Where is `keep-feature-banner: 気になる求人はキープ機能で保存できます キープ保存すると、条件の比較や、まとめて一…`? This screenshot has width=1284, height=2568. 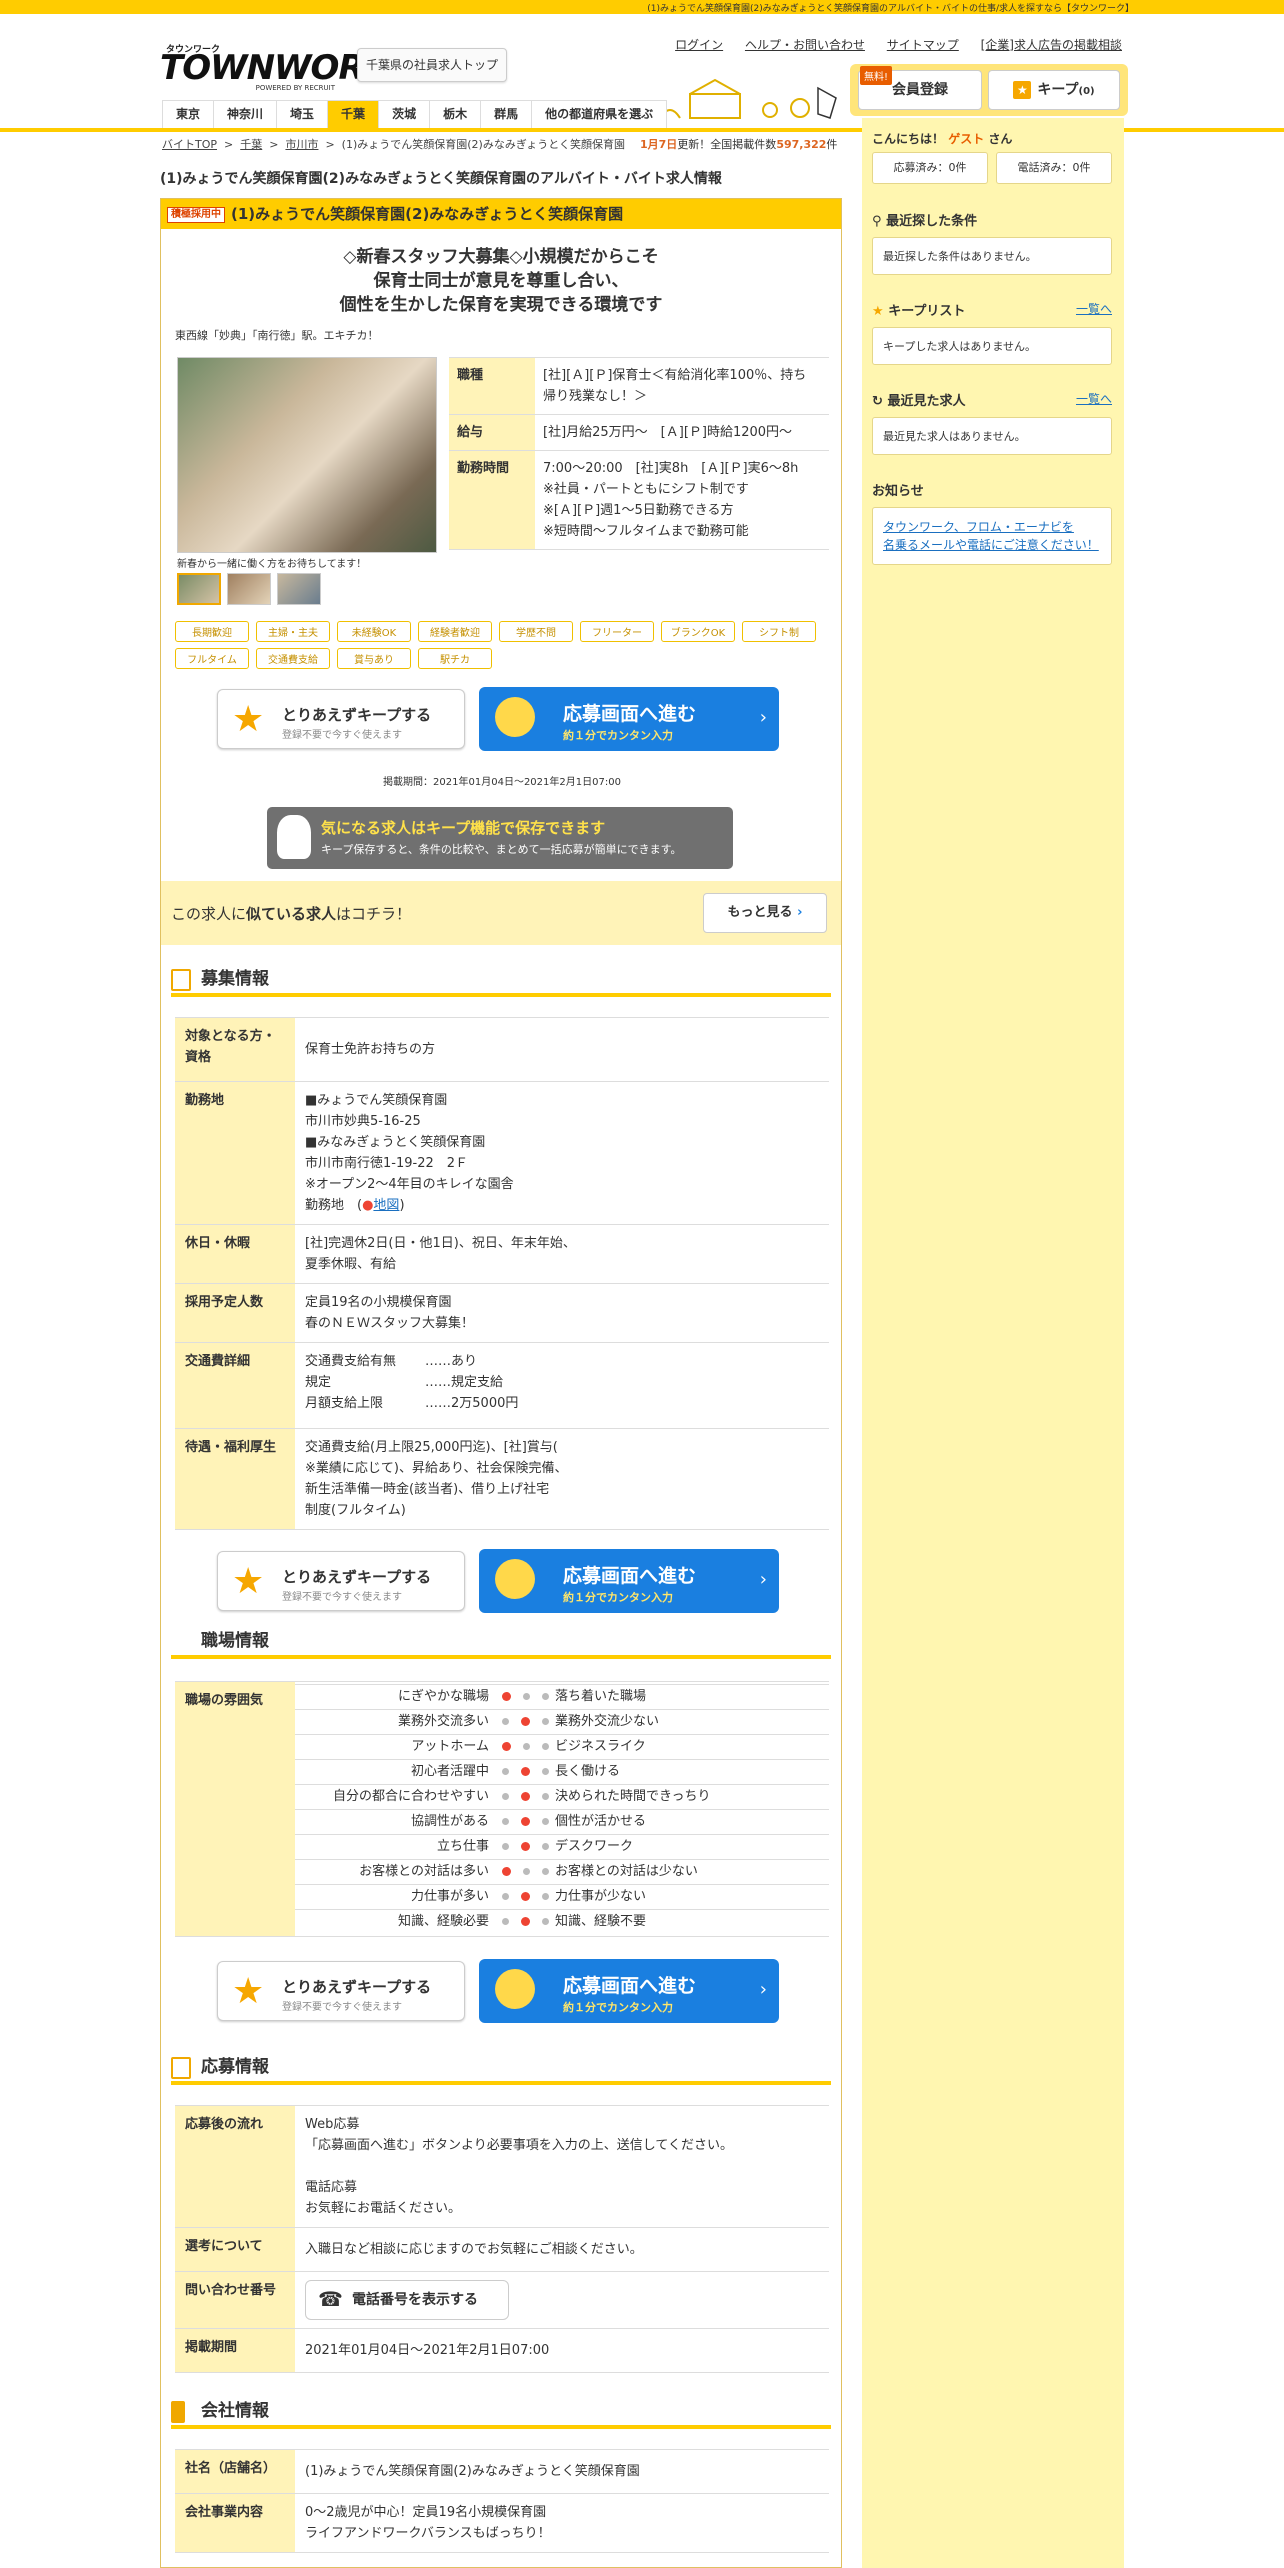 keep-feature-banner: 気になる求人はキープ機能で保存できます キープ保存すると、条件の比較や、まとめて一… is located at coordinates (500, 838).